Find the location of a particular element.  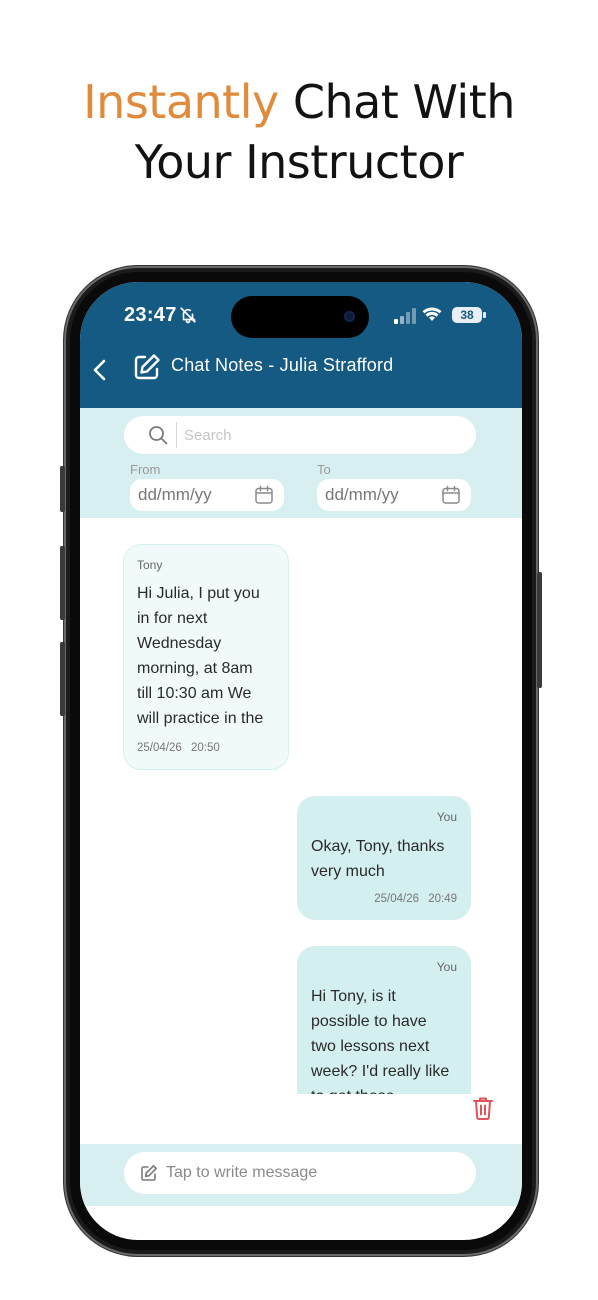

message-line: till 10:30 am We is located at coordinates (194, 693).